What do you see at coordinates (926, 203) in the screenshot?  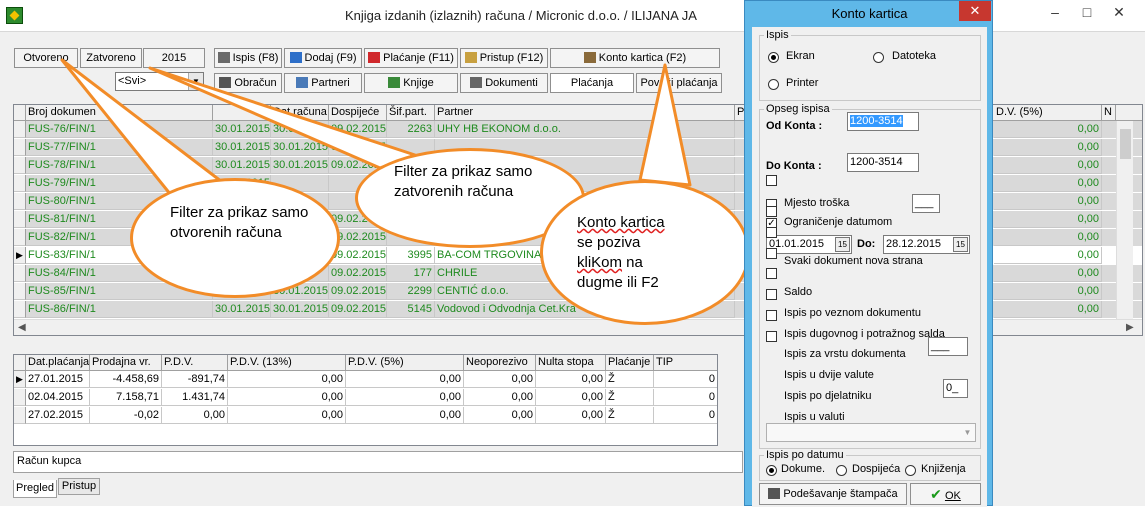 I see `cost-center-input: ___` at bounding box center [926, 203].